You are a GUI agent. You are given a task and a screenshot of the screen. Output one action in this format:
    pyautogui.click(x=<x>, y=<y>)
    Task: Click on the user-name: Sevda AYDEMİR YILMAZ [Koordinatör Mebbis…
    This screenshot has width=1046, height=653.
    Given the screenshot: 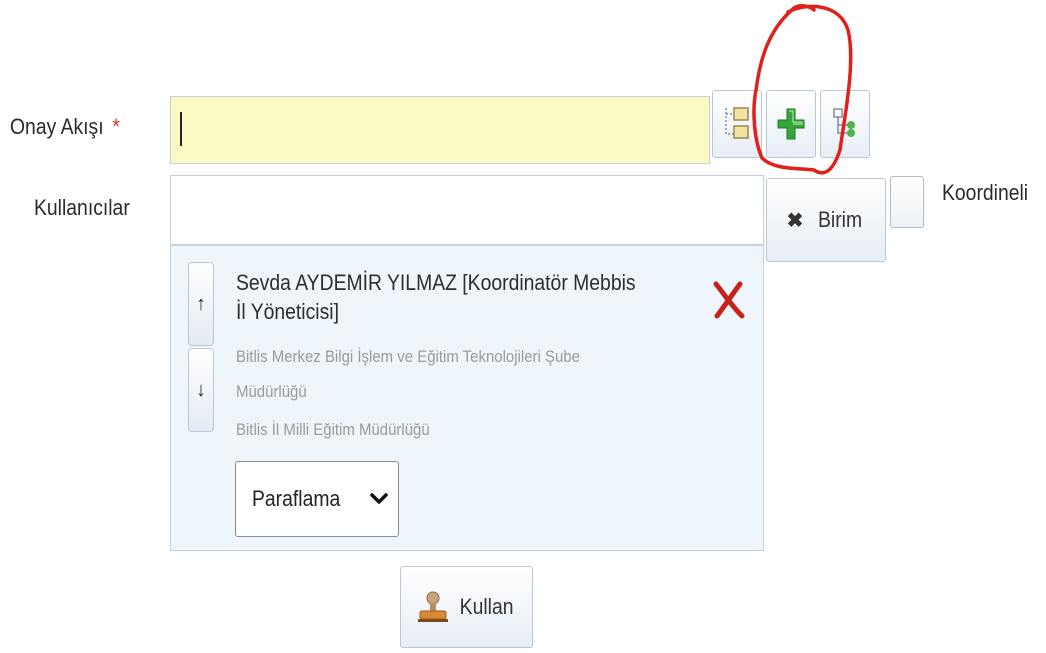 What is the action you would take?
    pyautogui.click(x=436, y=297)
    